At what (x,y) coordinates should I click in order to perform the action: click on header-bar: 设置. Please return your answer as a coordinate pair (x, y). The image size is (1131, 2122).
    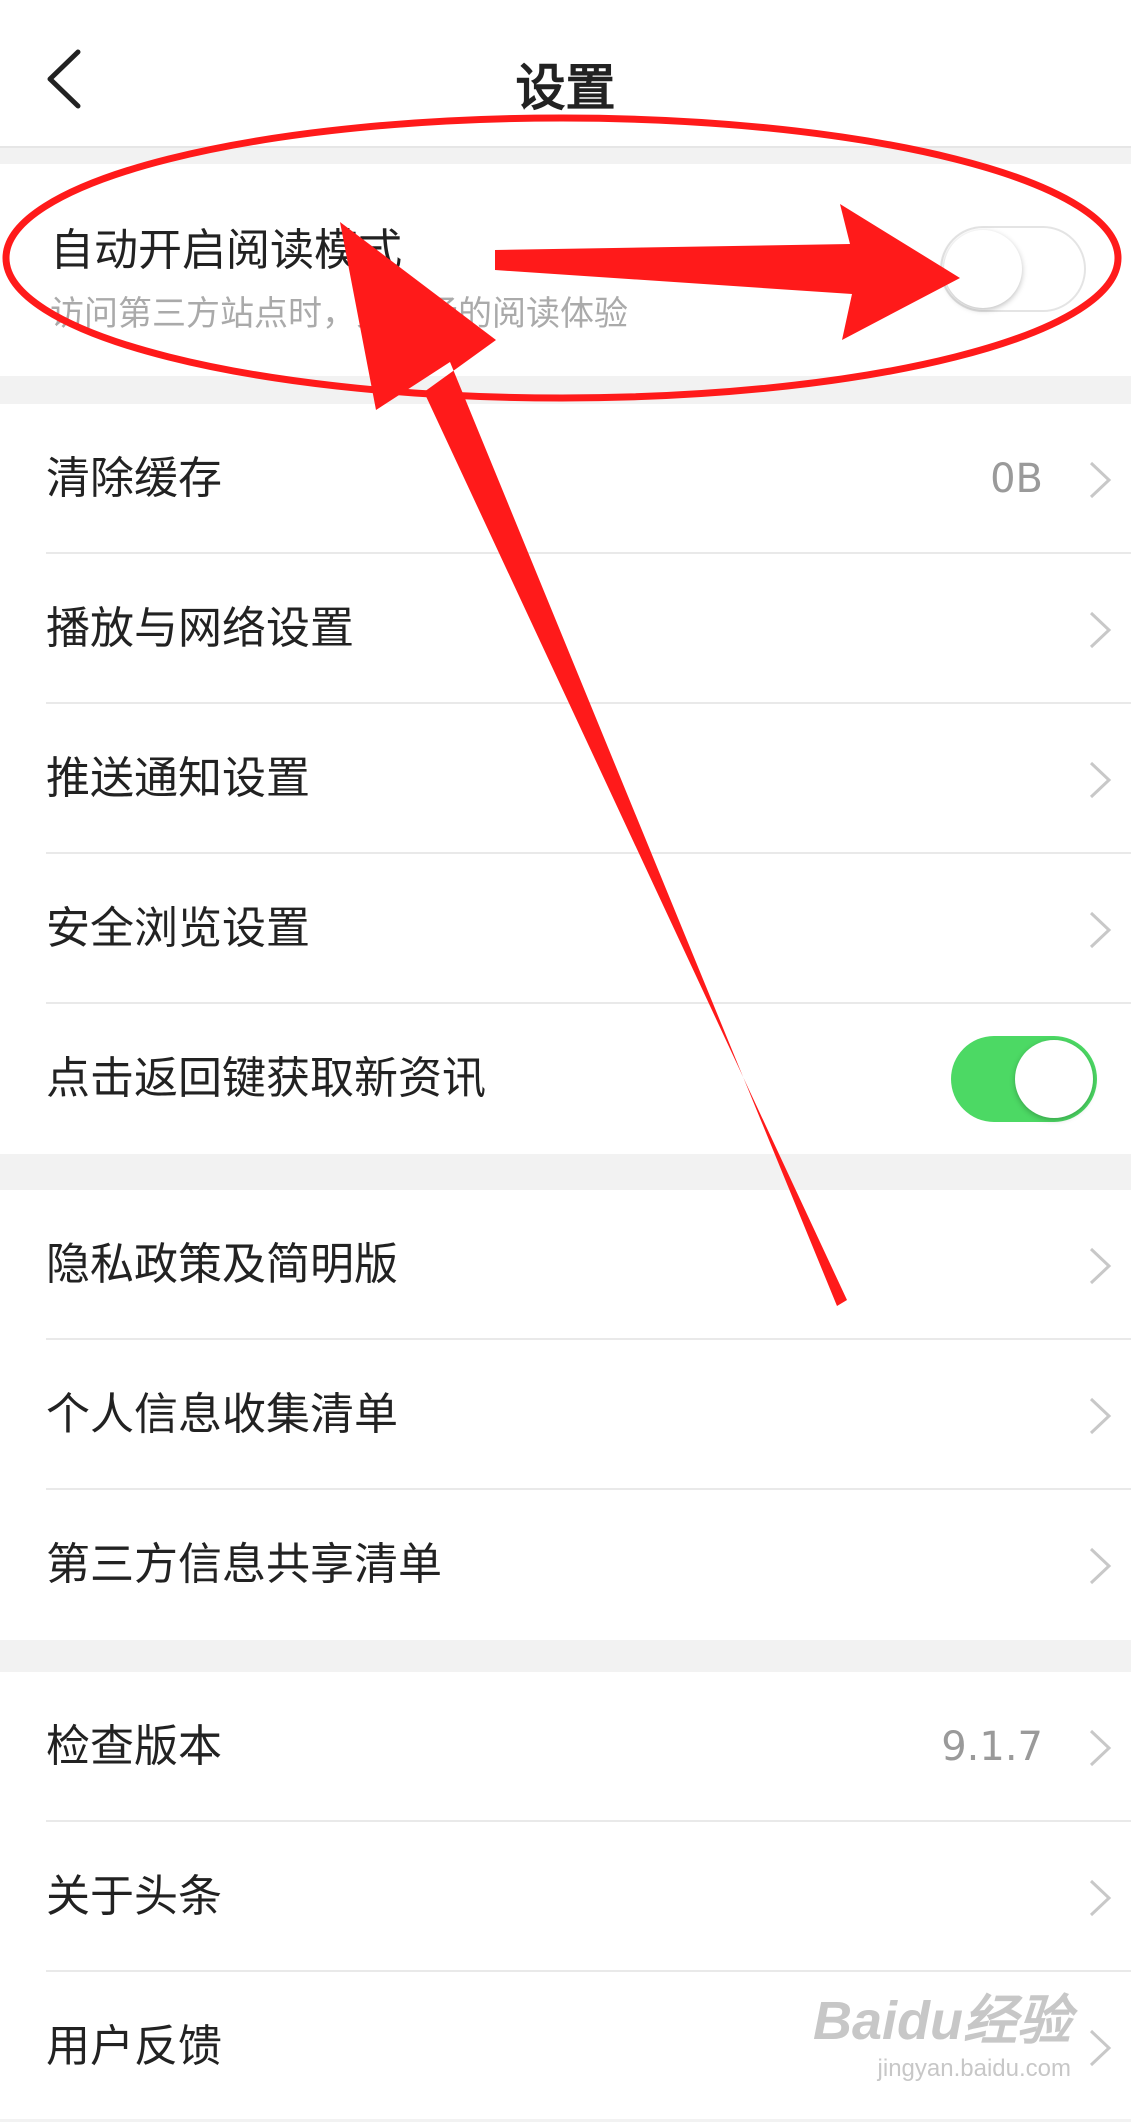
    Looking at the image, I should click on (565, 74).